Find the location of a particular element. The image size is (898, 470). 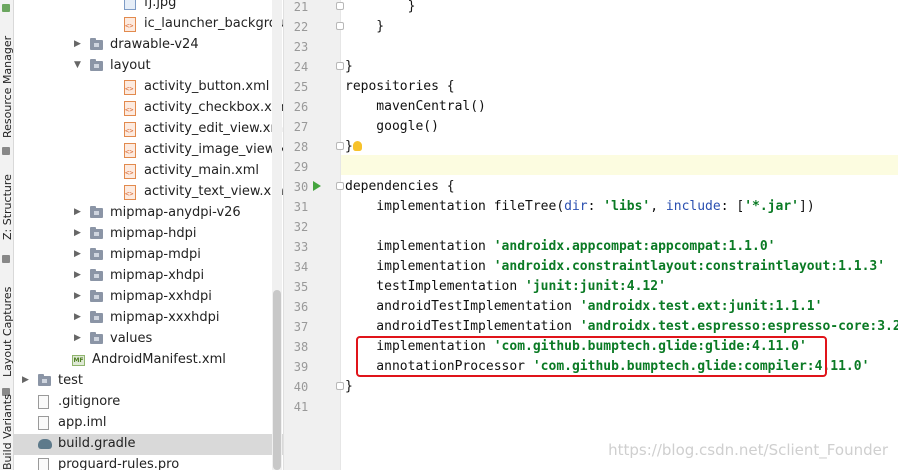

code-token: repositories { is located at coordinates (400, 86).